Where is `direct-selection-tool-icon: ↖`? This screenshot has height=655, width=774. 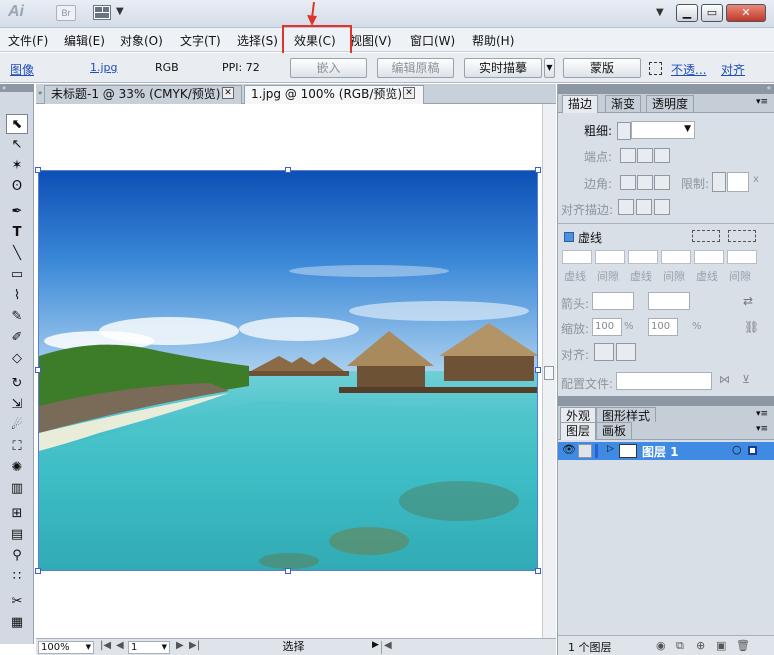
direct-selection-tool-icon: ↖ is located at coordinates (17, 145).